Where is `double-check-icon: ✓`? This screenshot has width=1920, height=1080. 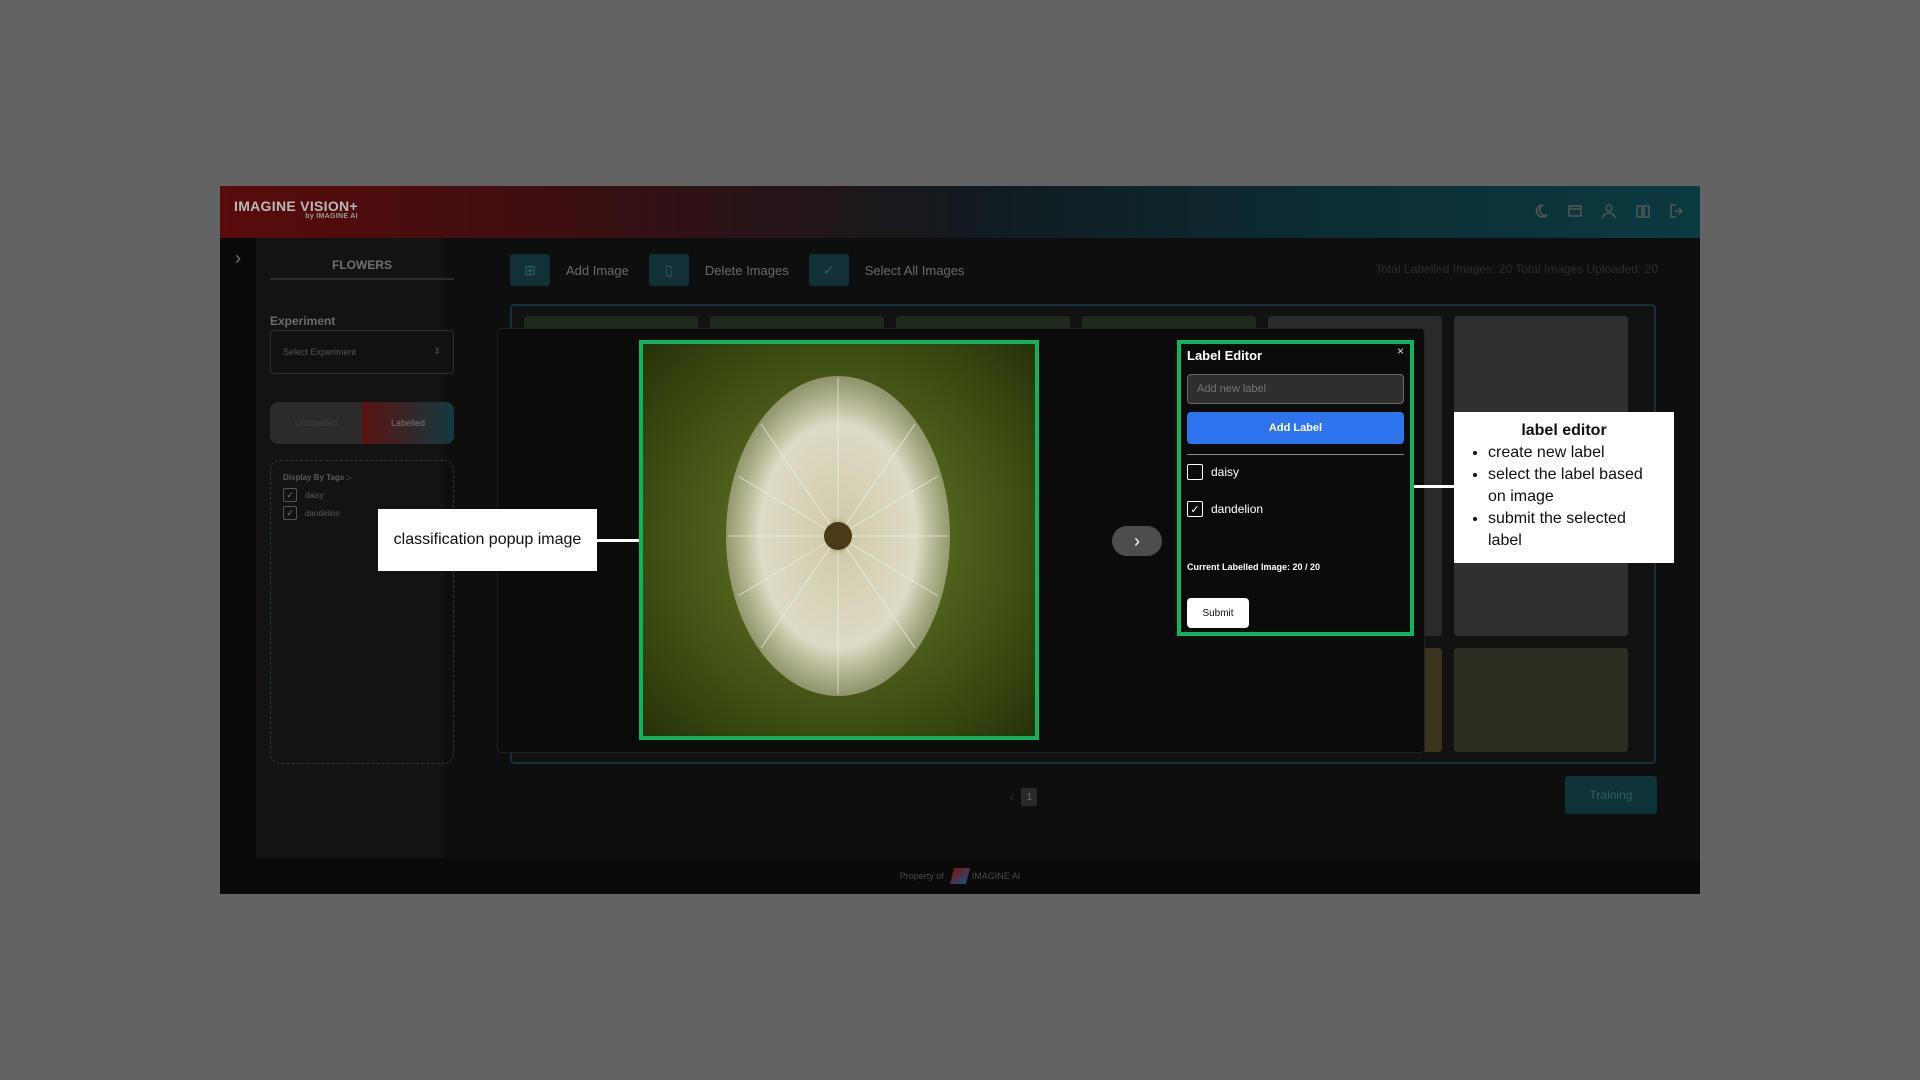
double-check-icon: ✓ is located at coordinates (828, 270).